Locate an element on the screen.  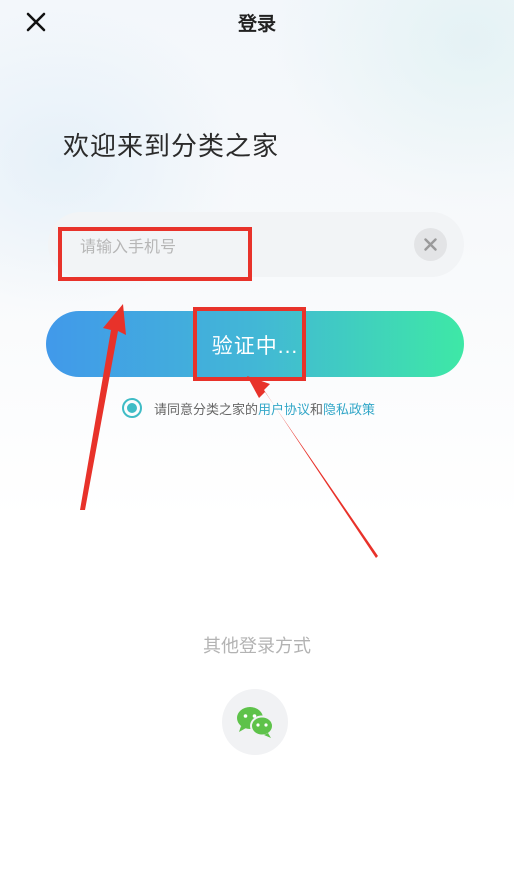
agreement-prefix: 请同意分类之家的 is located at coordinates (206, 410).